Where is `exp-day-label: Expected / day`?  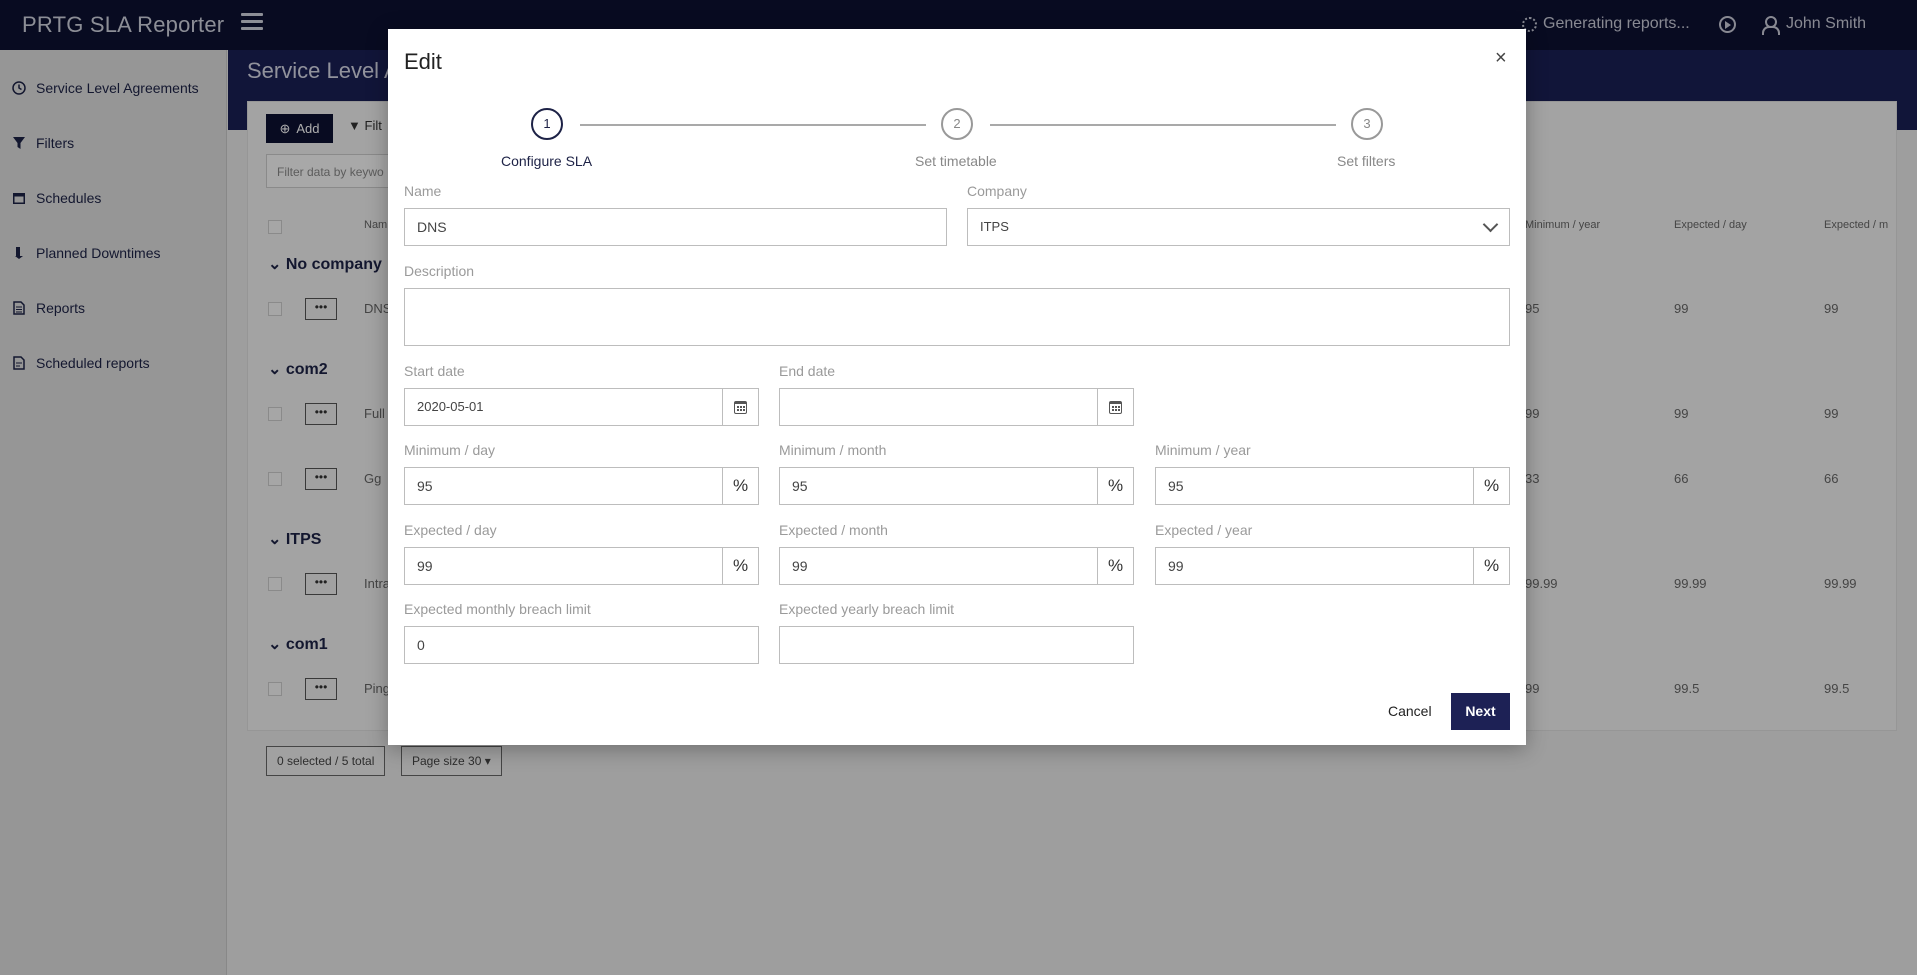 exp-day-label: Expected / day is located at coordinates (450, 530).